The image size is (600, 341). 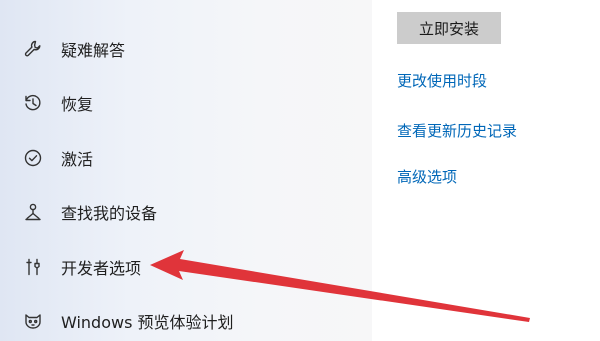 What do you see at coordinates (101, 268) in the screenshot?
I see `sidebar-item-label: 开发者选项` at bounding box center [101, 268].